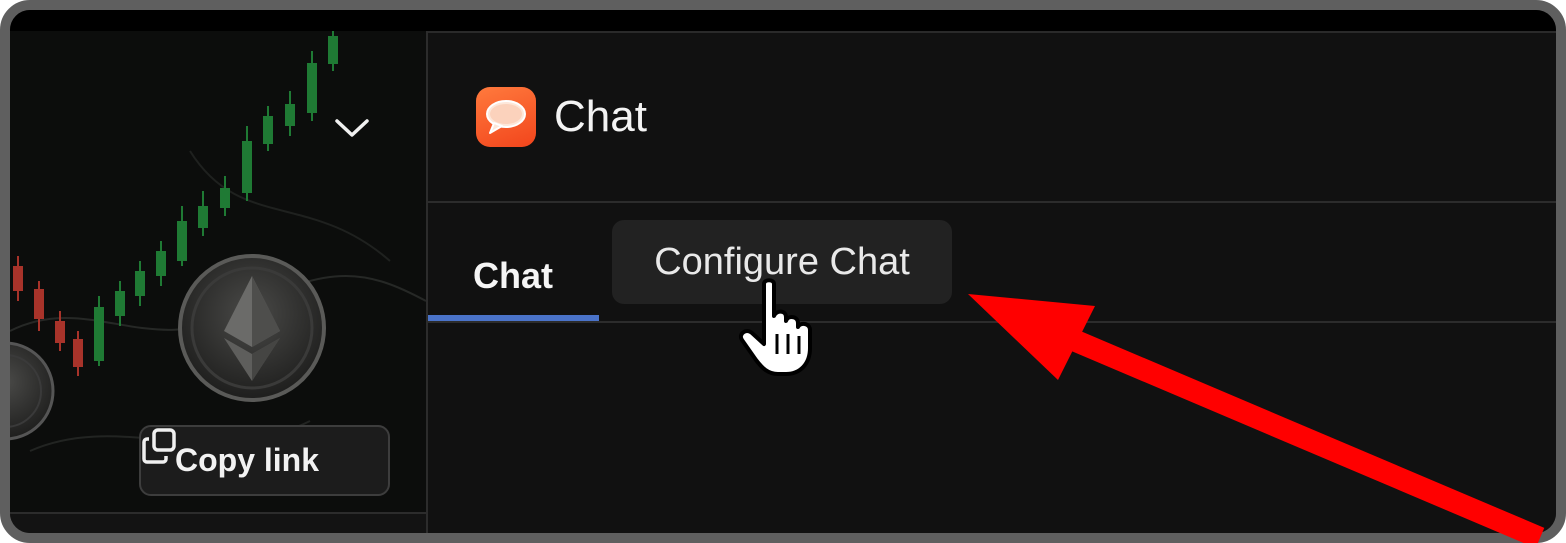  I want to click on left-footer, so click(218, 523).